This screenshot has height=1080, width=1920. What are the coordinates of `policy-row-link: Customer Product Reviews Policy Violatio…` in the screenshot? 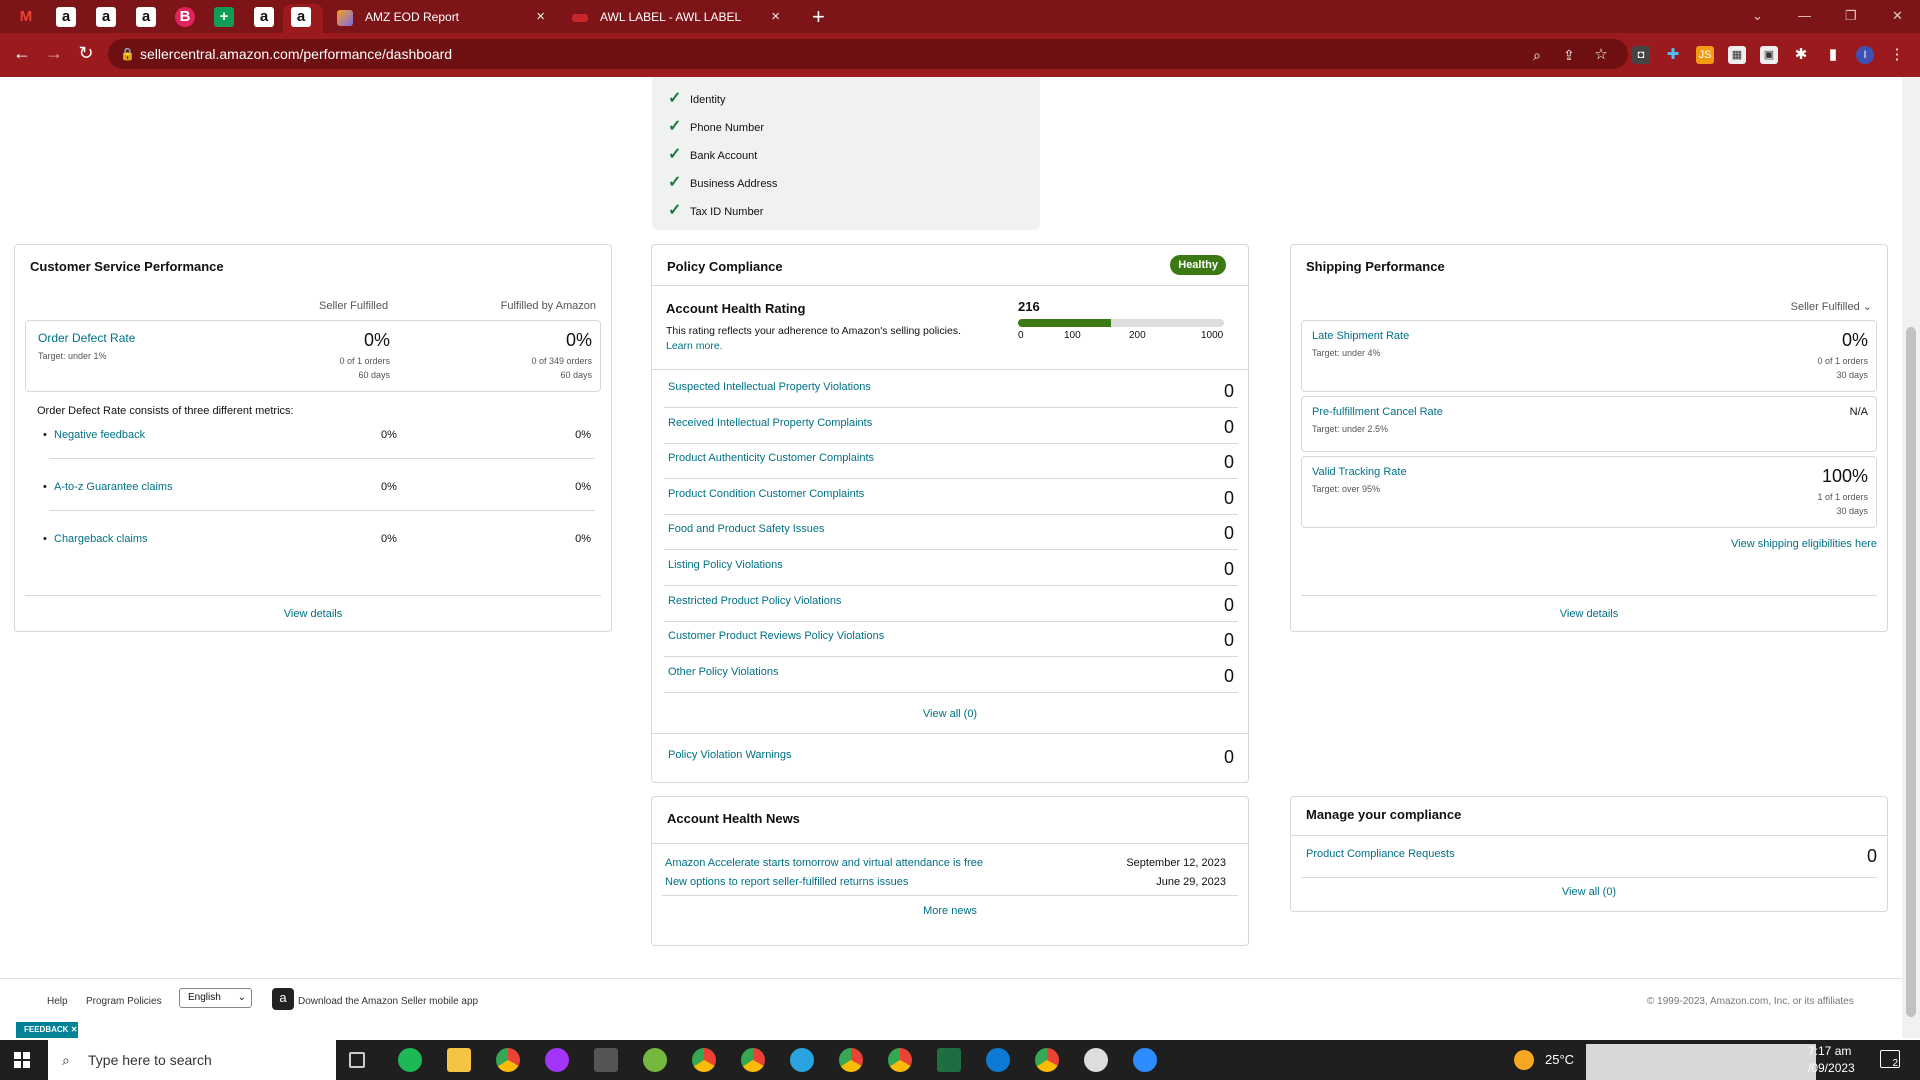 It's located at (776, 636).